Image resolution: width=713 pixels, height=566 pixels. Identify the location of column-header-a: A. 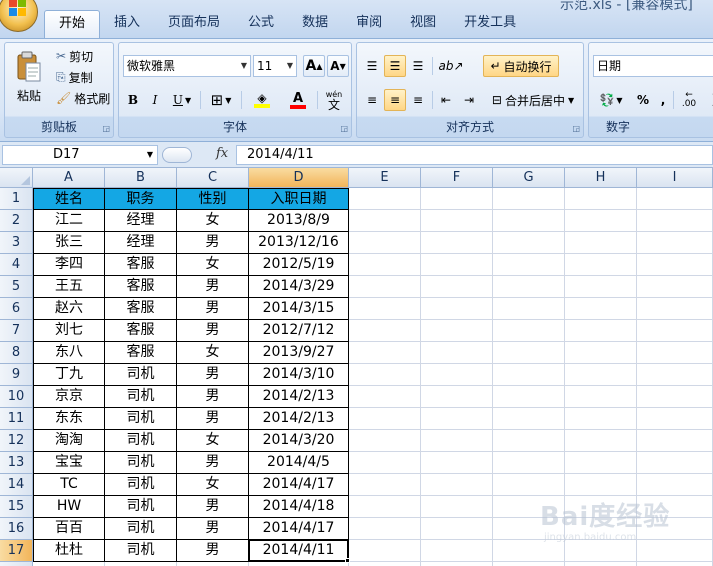
(69, 178).